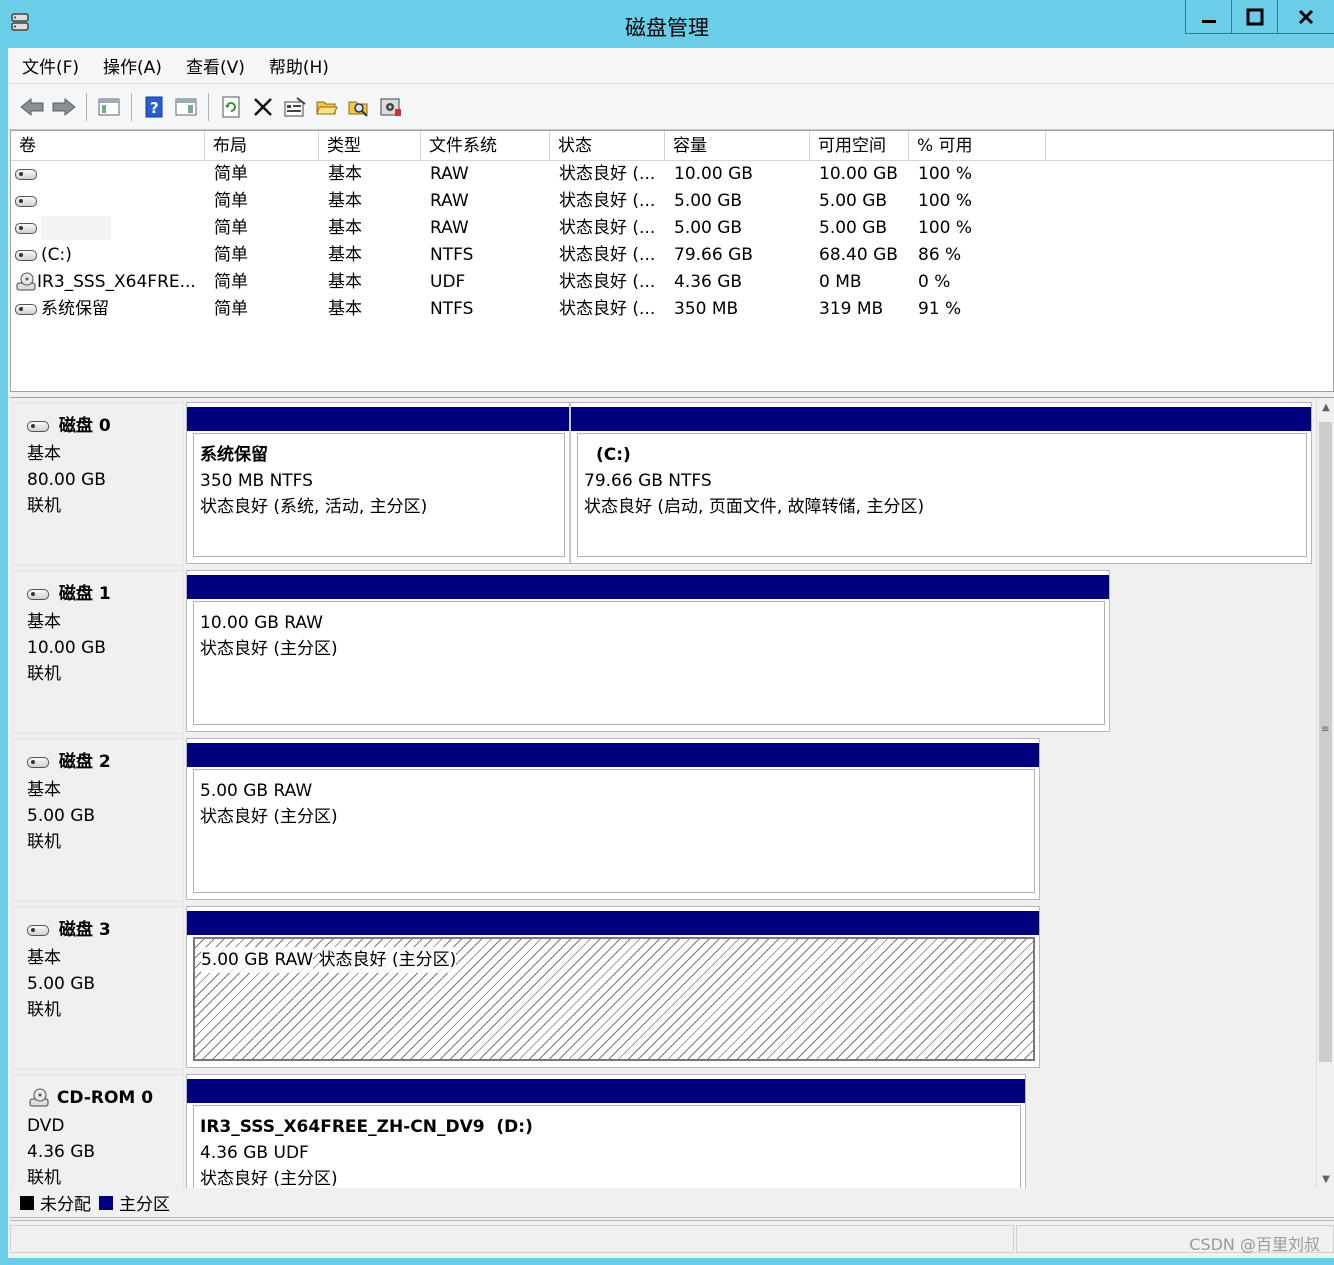 This screenshot has height=1265, width=1334. Describe the element at coordinates (708, 228) in the screenshot. I see `volume-capacity: 5.00 GB` at that location.